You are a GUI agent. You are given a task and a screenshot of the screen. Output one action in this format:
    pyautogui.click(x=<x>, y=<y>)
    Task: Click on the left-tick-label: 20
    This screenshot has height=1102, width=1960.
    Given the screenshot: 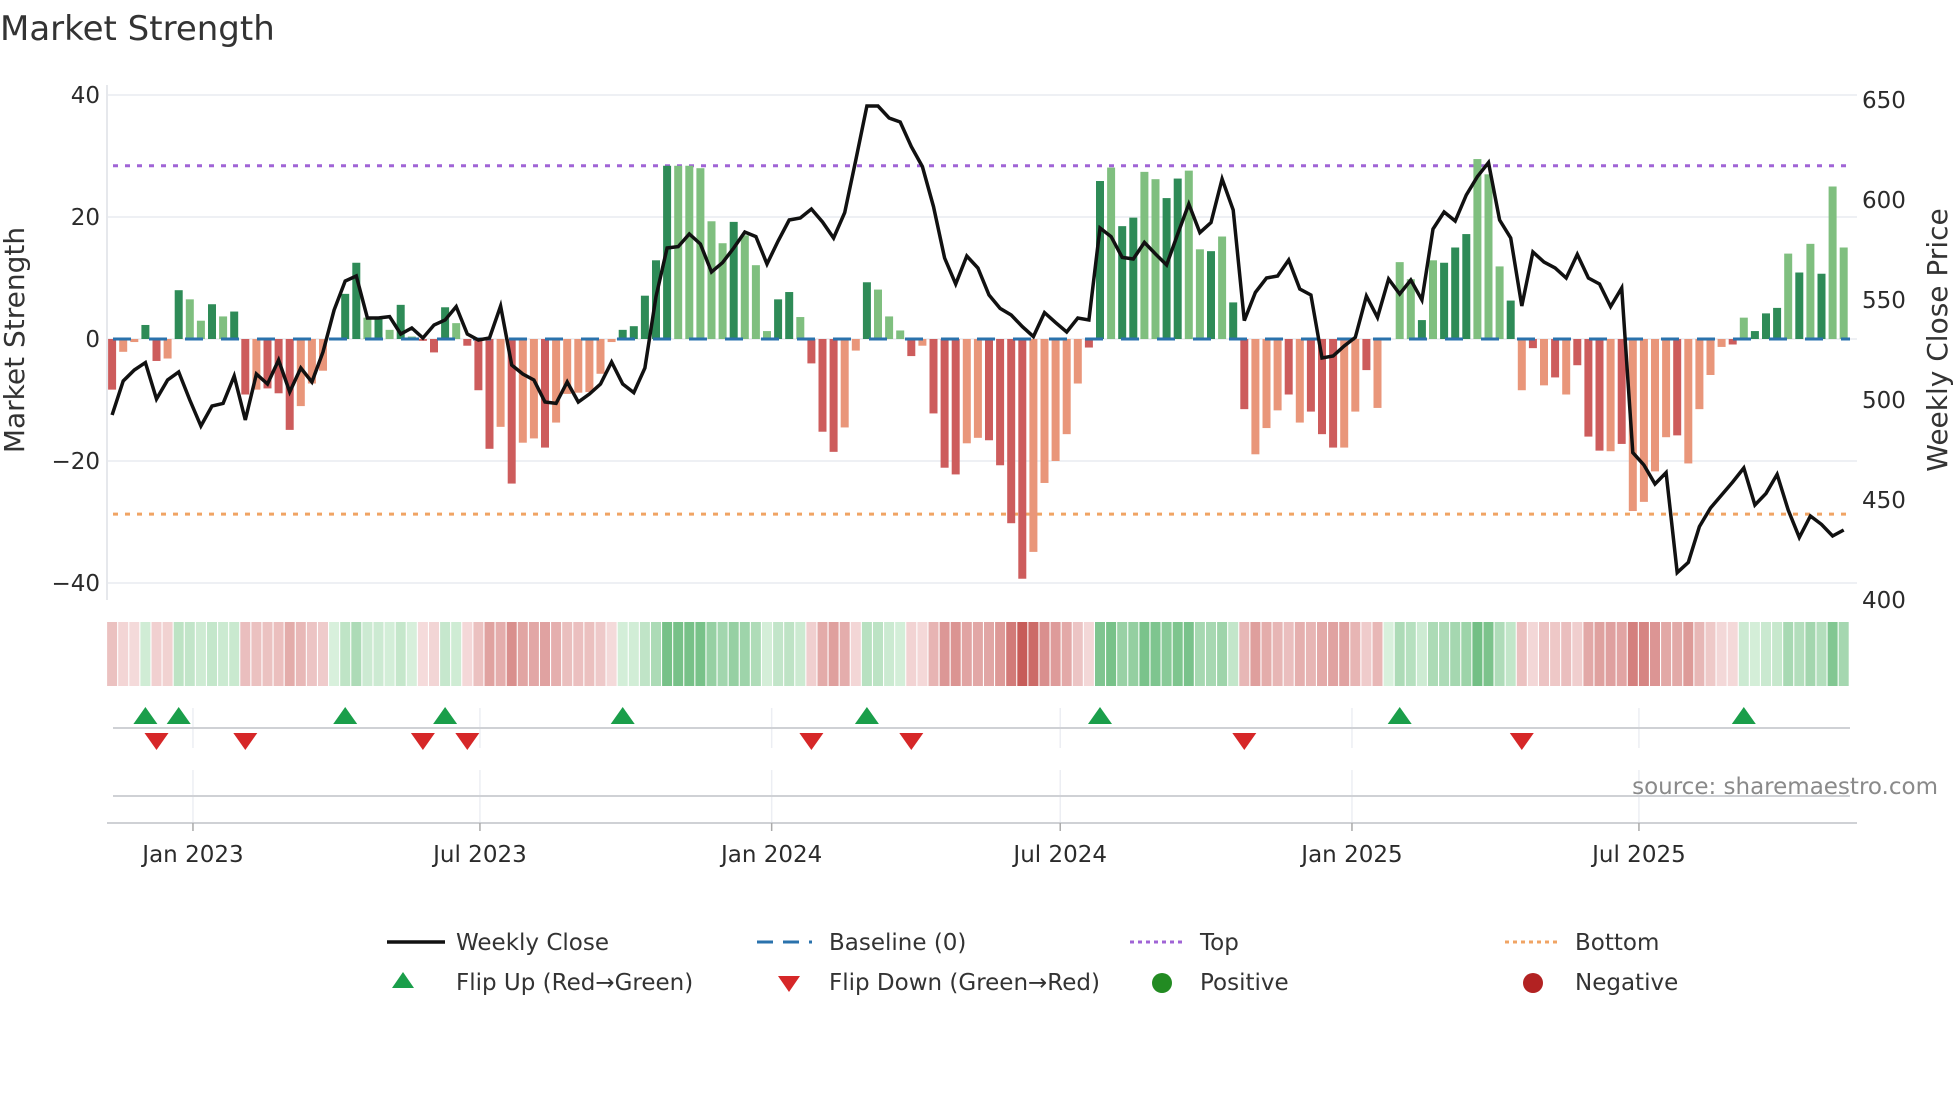 What is the action you would take?
    pyautogui.click(x=85, y=218)
    